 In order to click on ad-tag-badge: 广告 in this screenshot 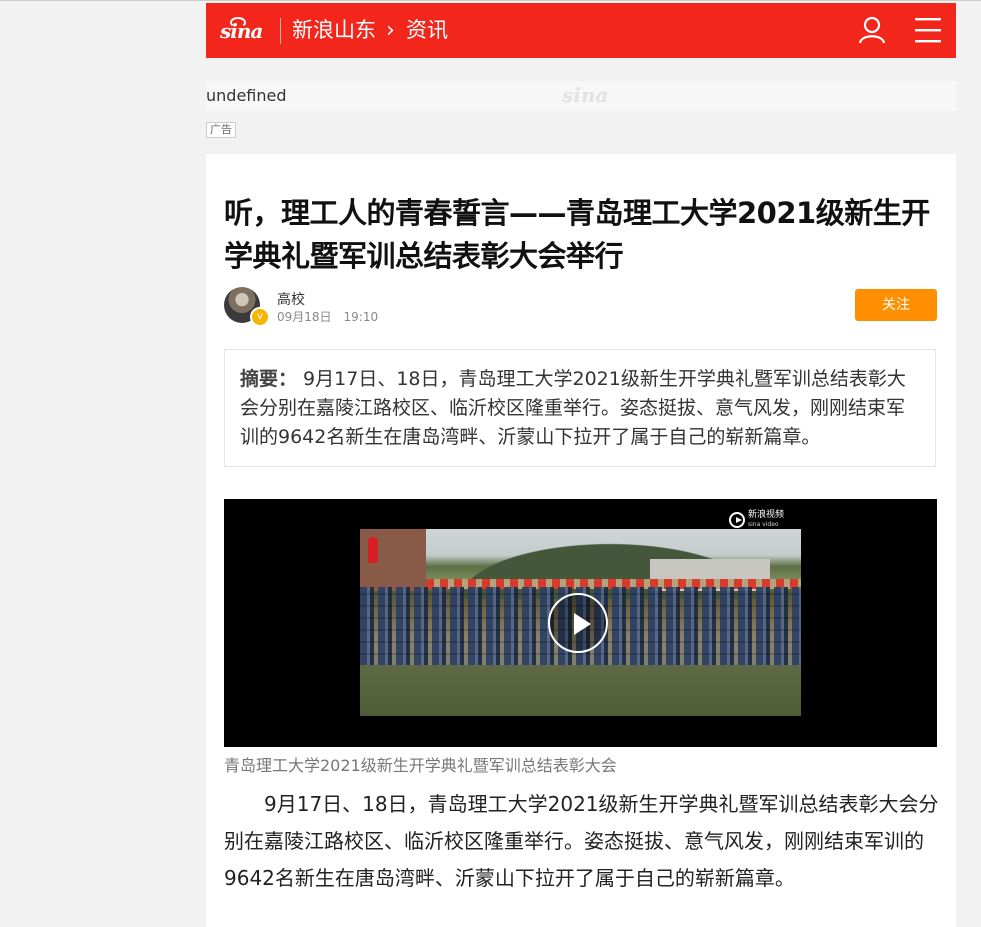, I will do `click(221, 130)`.